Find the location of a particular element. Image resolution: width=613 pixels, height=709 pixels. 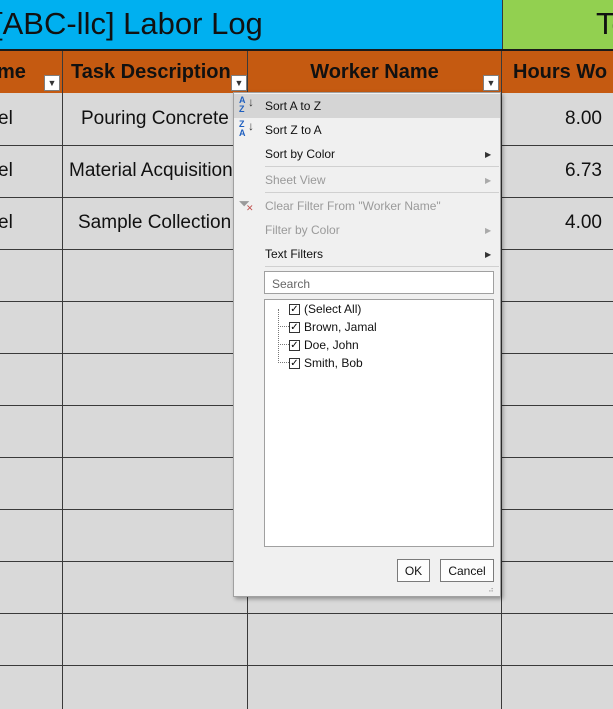

header-cell-worker: Worker Name is located at coordinates (375, 72).